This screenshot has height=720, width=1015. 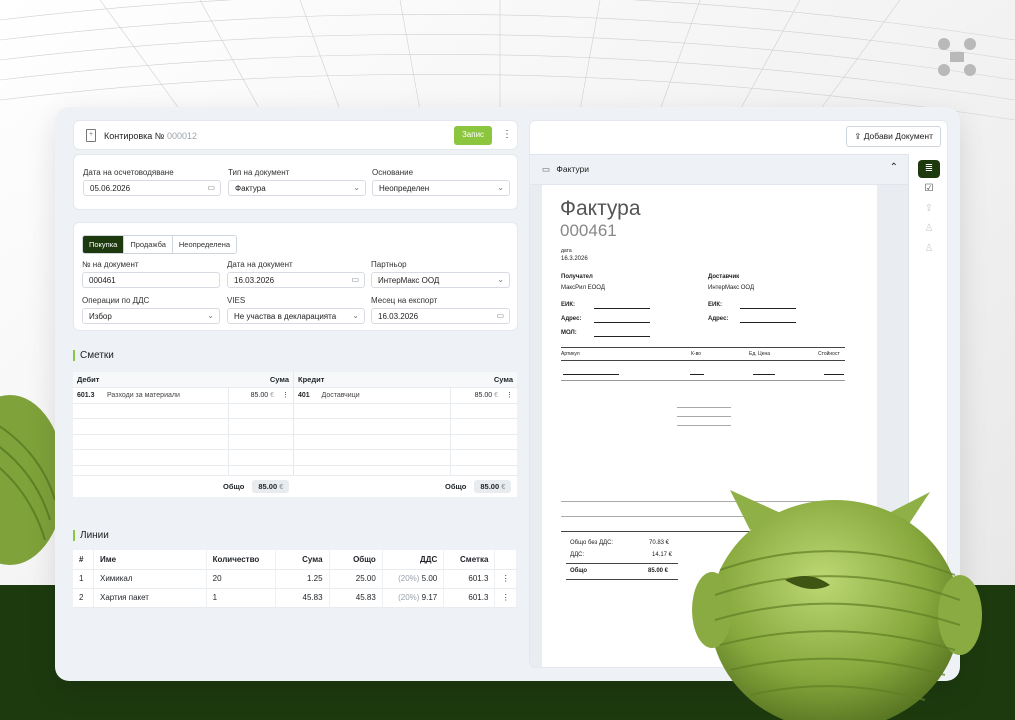 I want to click on recipient-address-line, so click(x=622, y=322).